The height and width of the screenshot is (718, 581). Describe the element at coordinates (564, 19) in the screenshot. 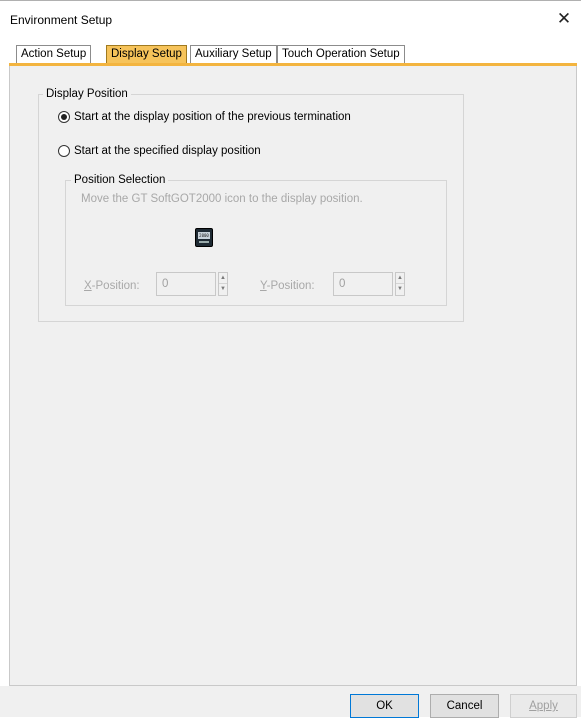

I see `close-icon: ✕` at that location.